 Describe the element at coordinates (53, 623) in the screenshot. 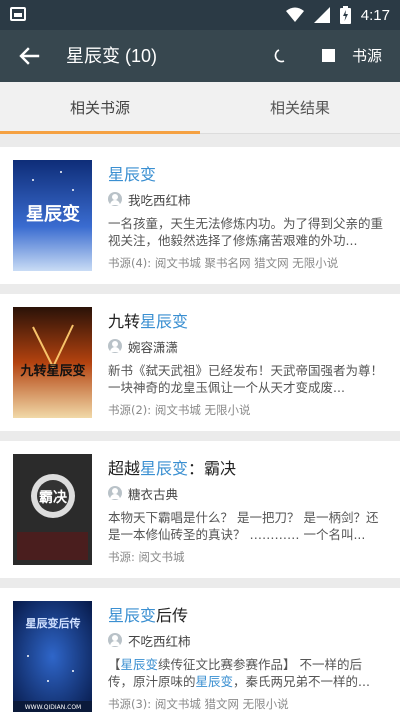

I see `cover-title: 星辰变后传` at that location.